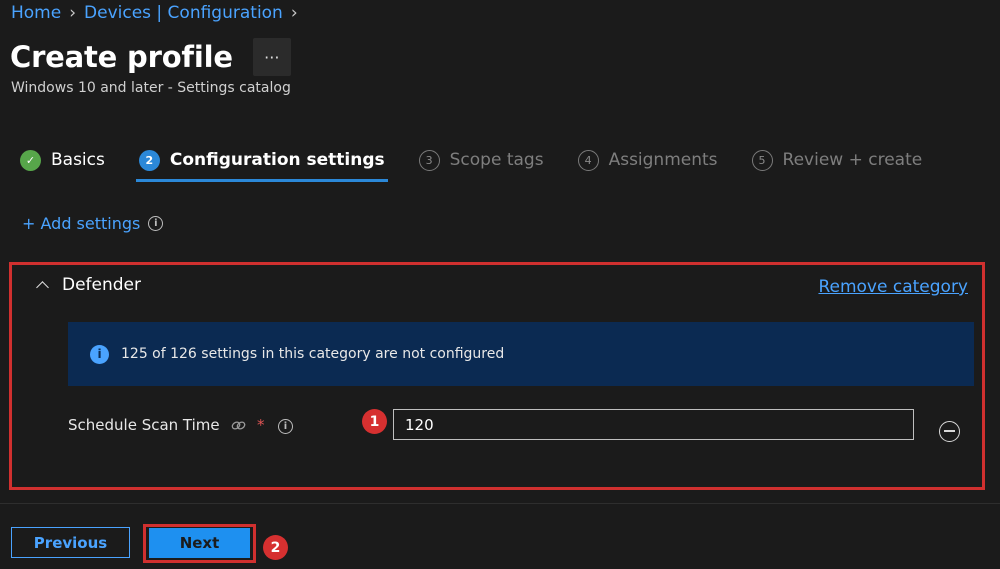  What do you see at coordinates (81, 223) in the screenshot?
I see `add-settings-label: + Add settings` at bounding box center [81, 223].